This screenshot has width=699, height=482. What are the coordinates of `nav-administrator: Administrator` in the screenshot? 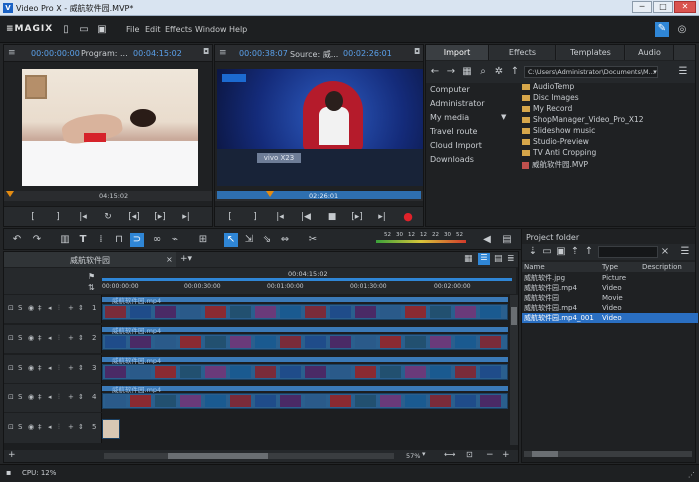 It's located at (457, 103).